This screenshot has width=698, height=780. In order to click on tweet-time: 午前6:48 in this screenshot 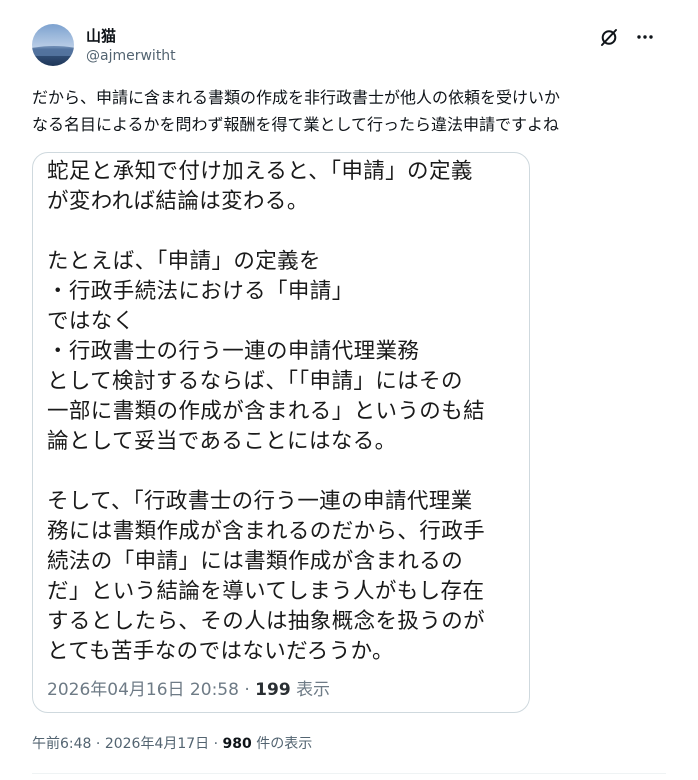, I will do `click(61, 744)`.